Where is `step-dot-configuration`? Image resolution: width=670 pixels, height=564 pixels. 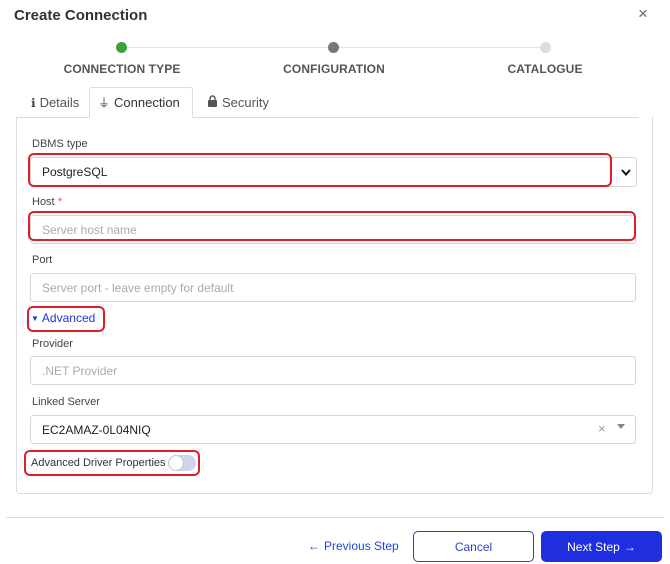 step-dot-configuration is located at coordinates (333, 47).